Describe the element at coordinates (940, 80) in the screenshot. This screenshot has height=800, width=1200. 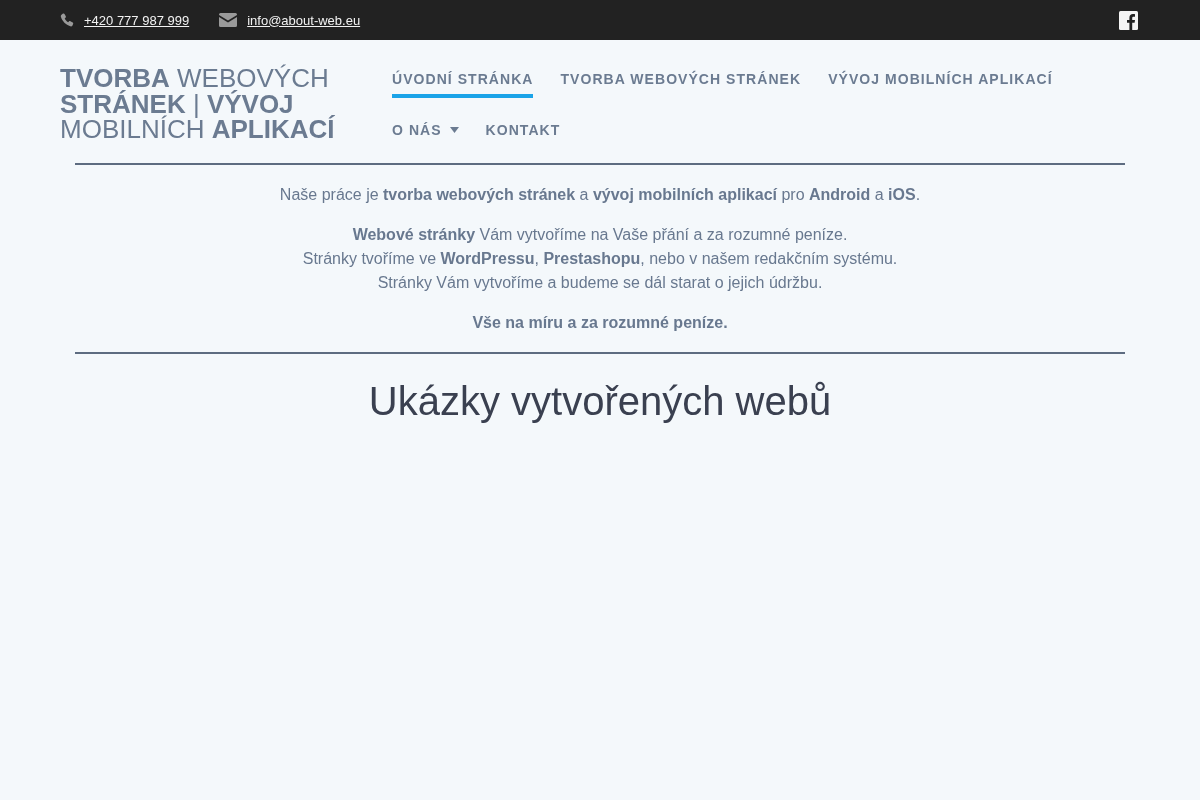
I see `nav-link: VÝVOJ MOBILNÍCH APLIKACÍ` at that location.